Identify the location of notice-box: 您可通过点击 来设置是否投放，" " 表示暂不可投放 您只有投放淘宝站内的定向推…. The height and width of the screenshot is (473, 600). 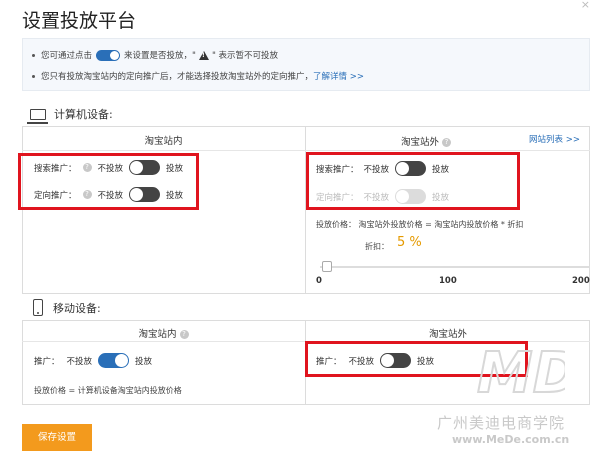
(306, 64).